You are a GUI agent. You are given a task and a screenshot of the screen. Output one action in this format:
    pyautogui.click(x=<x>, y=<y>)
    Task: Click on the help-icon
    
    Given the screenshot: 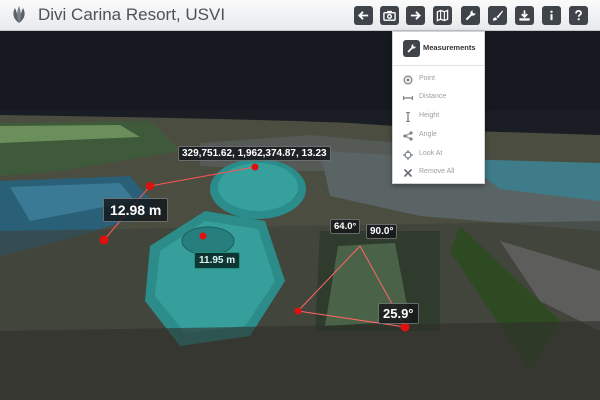 What is the action you would take?
    pyautogui.click(x=578, y=15)
    